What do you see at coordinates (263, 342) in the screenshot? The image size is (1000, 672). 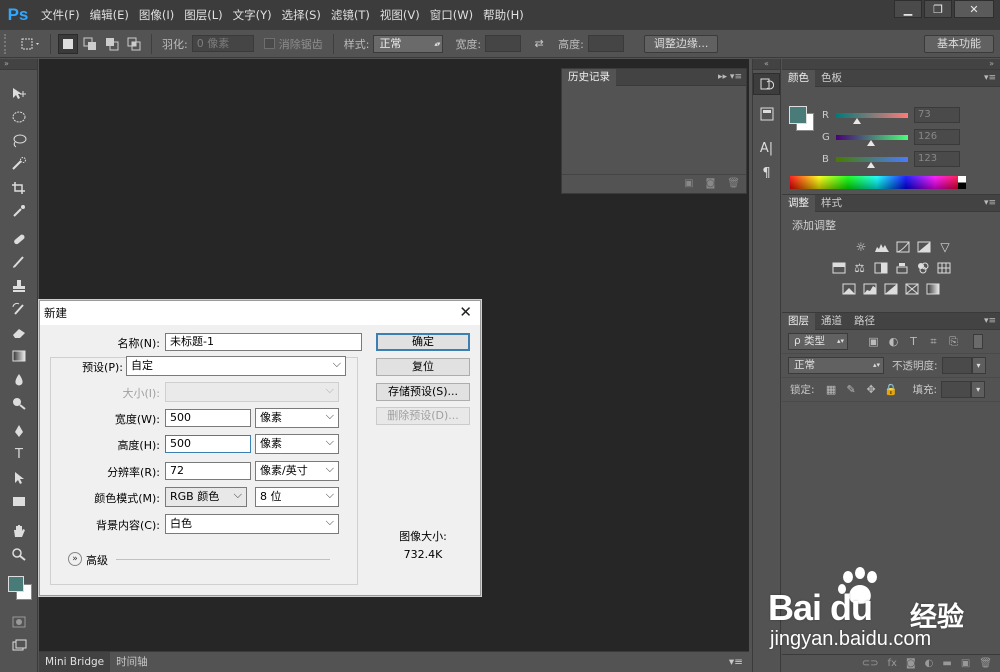 I see `document-name-input: 未标题-1` at bounding box center [263, 342].